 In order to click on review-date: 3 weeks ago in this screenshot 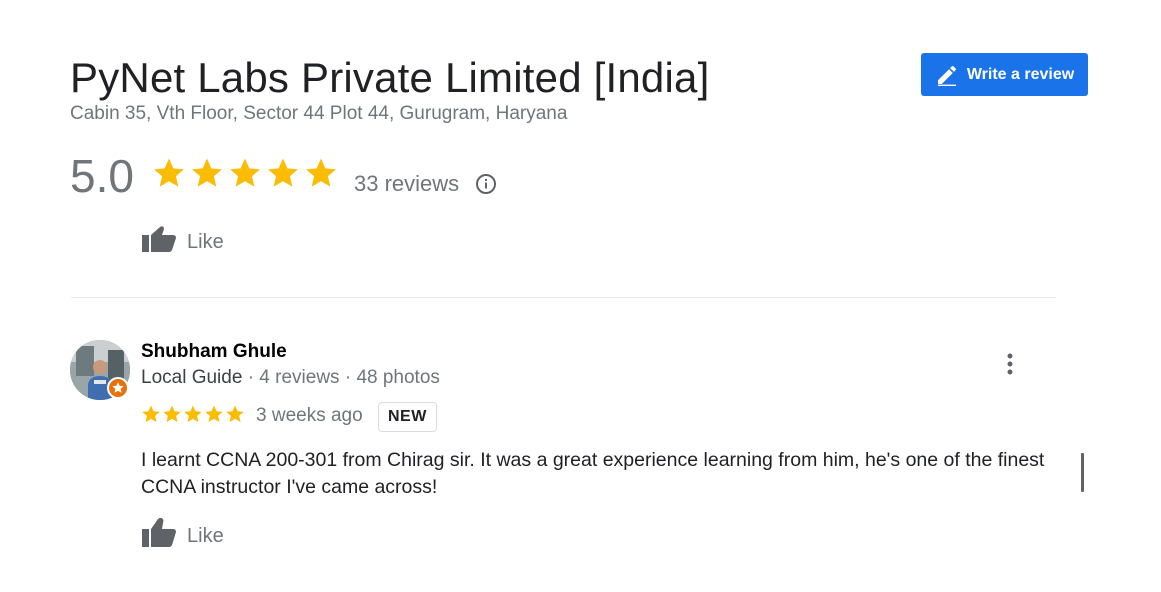, I will do `click(309, 415)`.